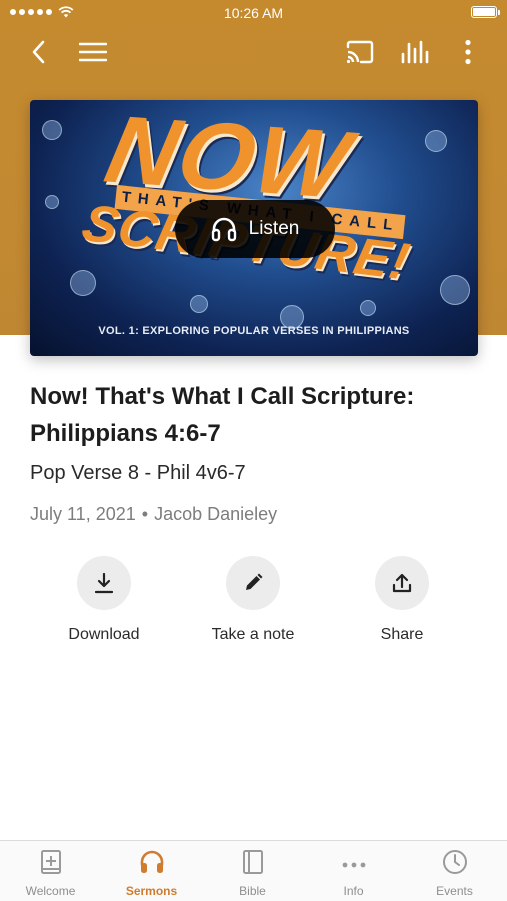  Describe the element at coordinates (353, 891) in the screenshot. I see `tab-info-label: Info` at that location.